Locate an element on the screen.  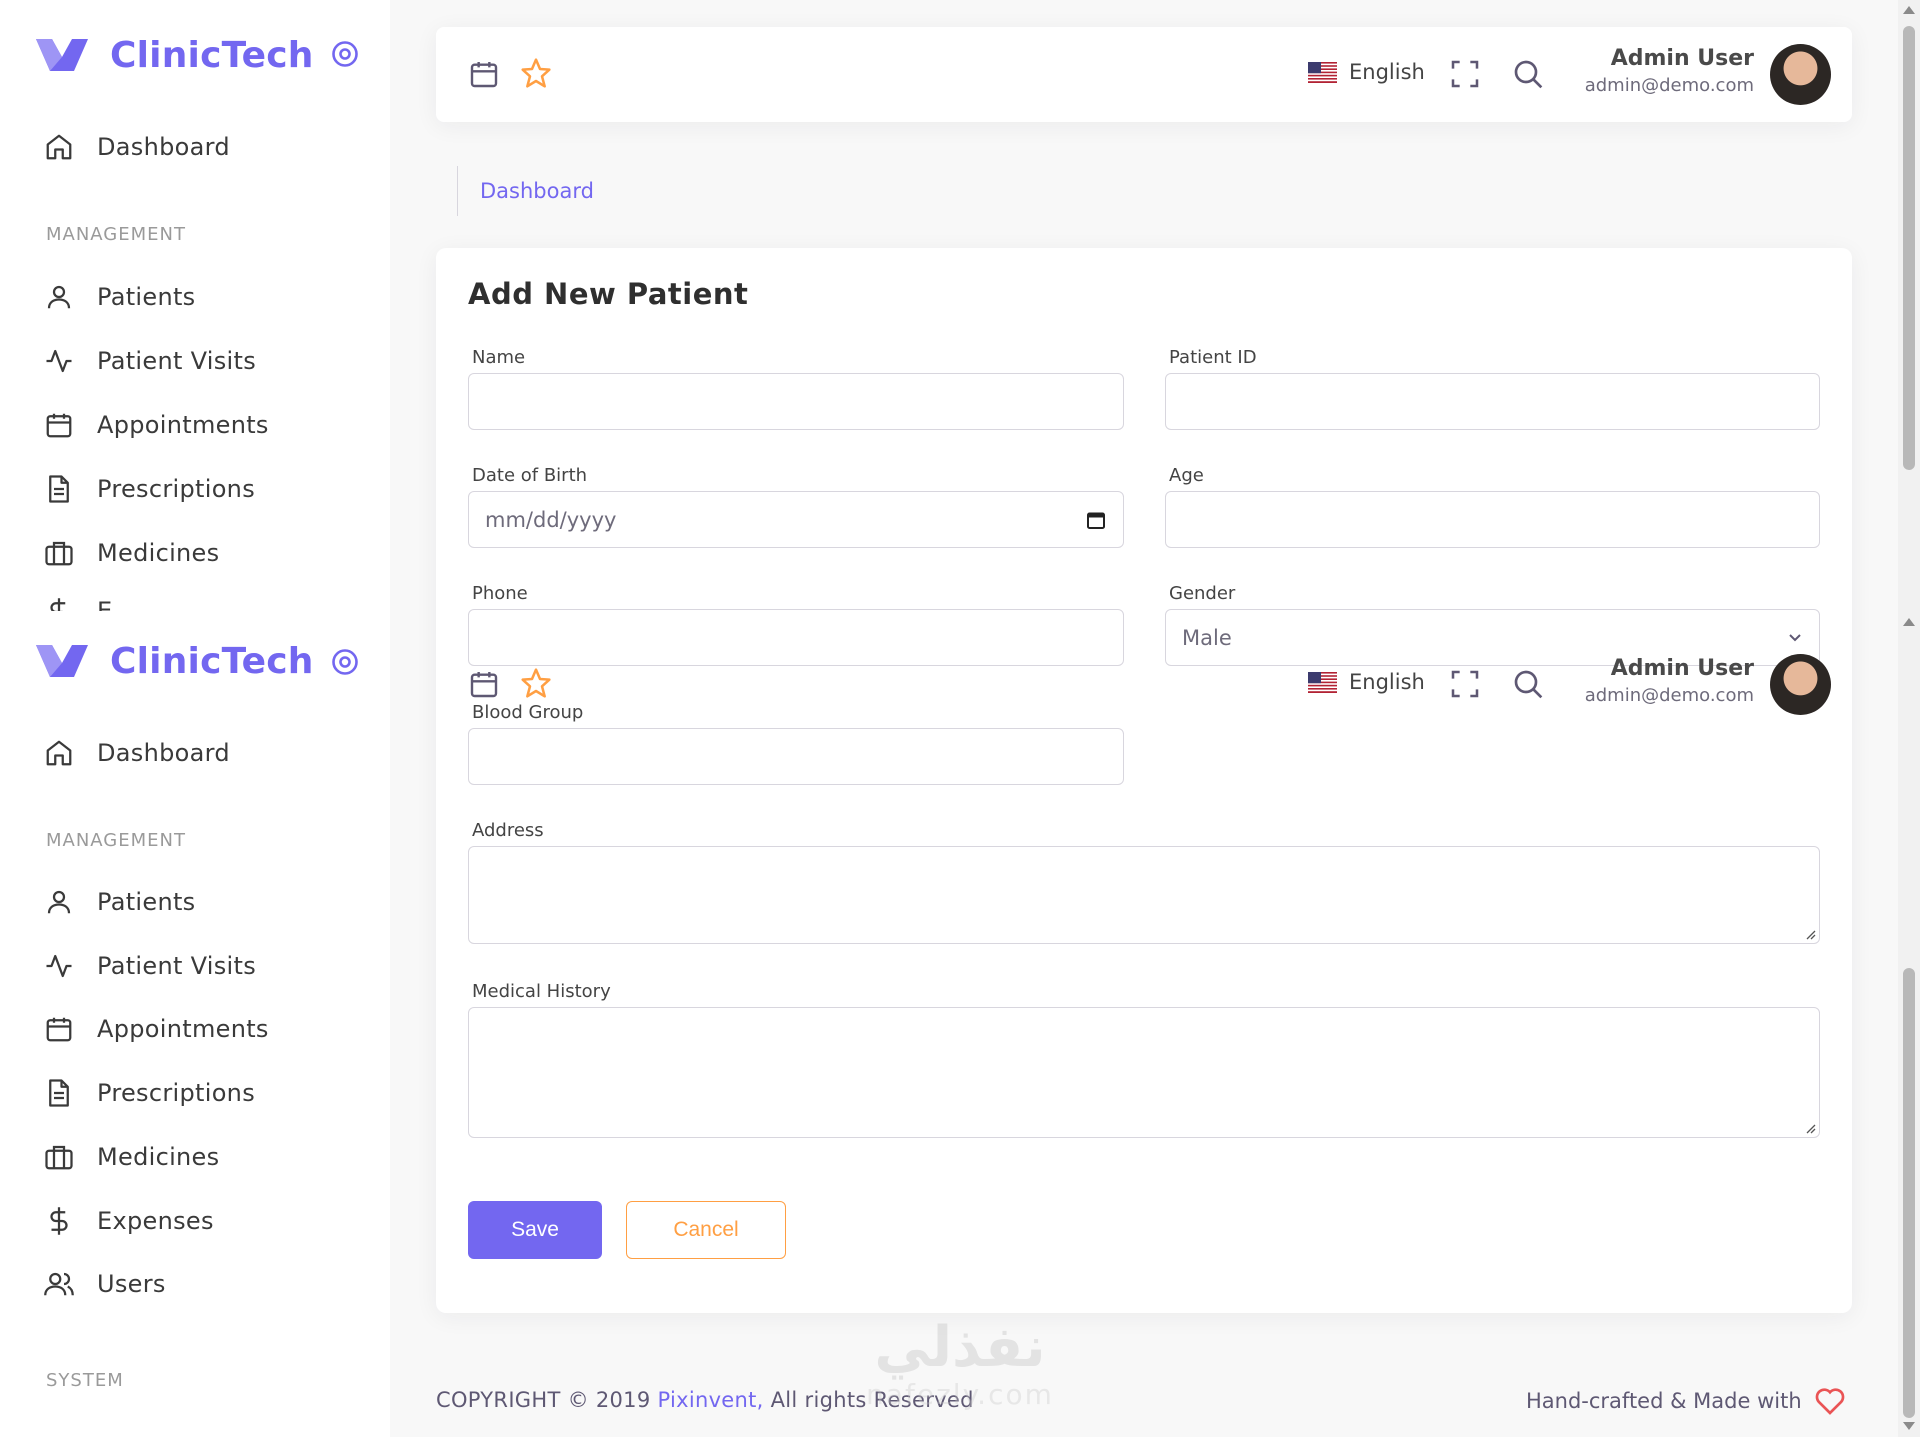
watermark-arabic: نفذلي is located at coordinates (960, 1347).